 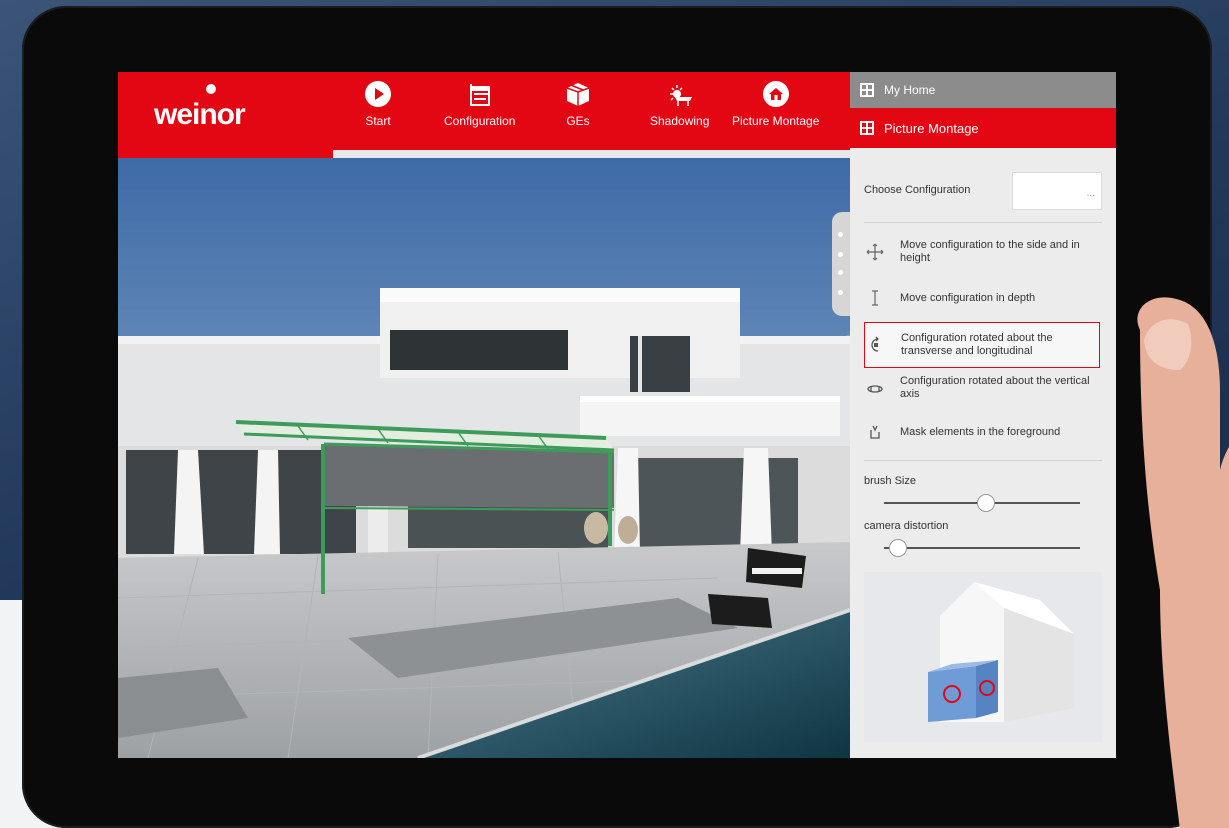 I want to click on hand-image, so click(x=1183, y=562).